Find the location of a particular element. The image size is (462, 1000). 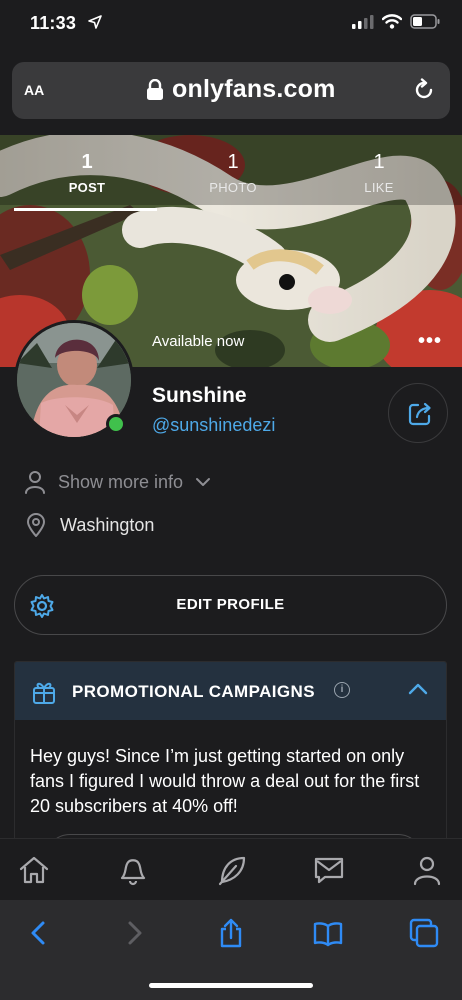

gift-icon is located at coordinates (44, 693).